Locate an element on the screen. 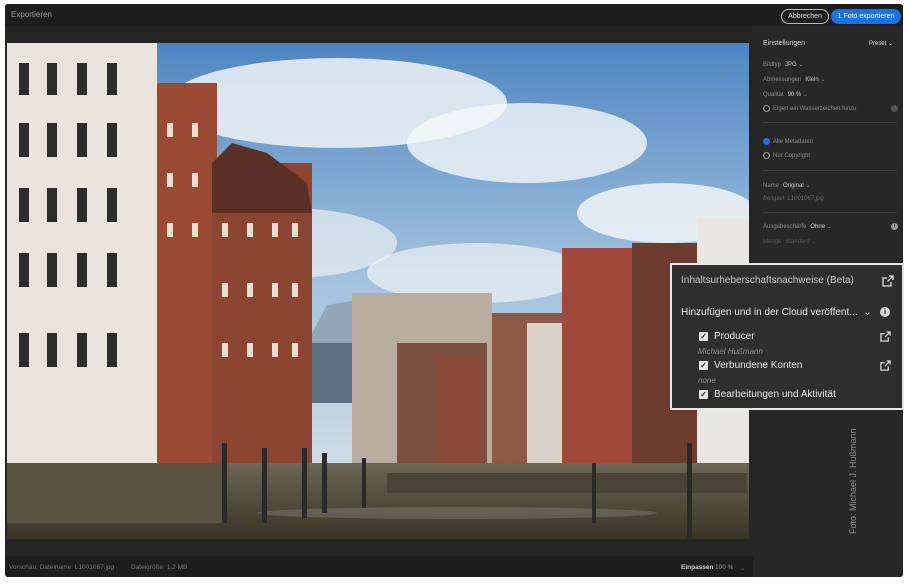 Image resolution: width=909 pixels, height=584 pixels. metadata-all-option: Alle Metadaten is located at coordinates (788, 141).